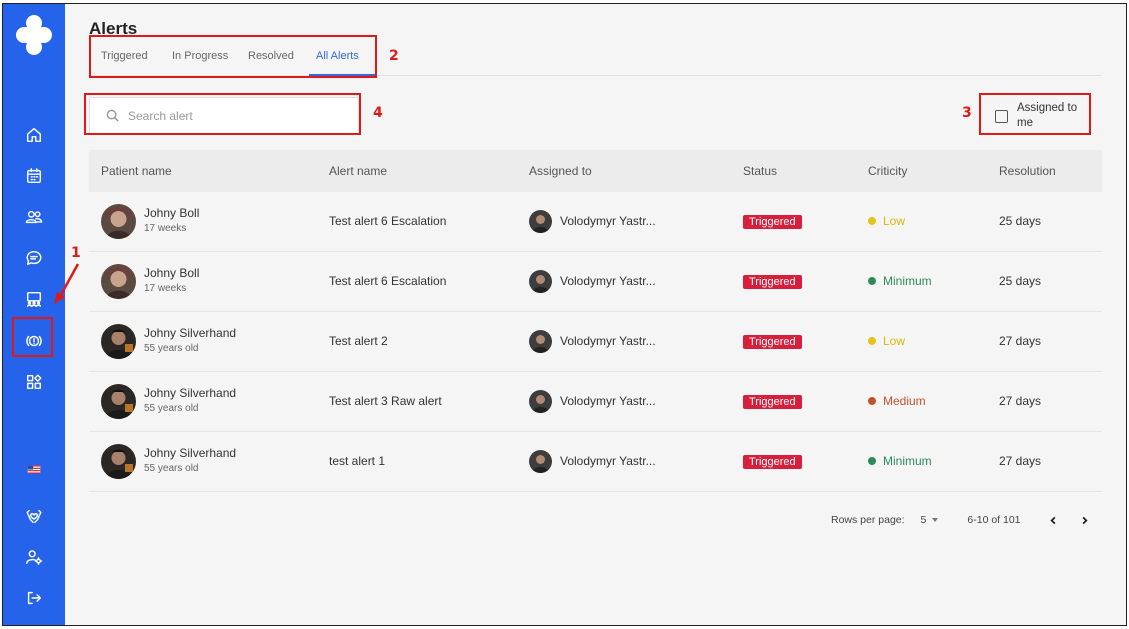 The width and height of the screenshot is (1129, 629). I want to click on app-logo, so click(34, 35).